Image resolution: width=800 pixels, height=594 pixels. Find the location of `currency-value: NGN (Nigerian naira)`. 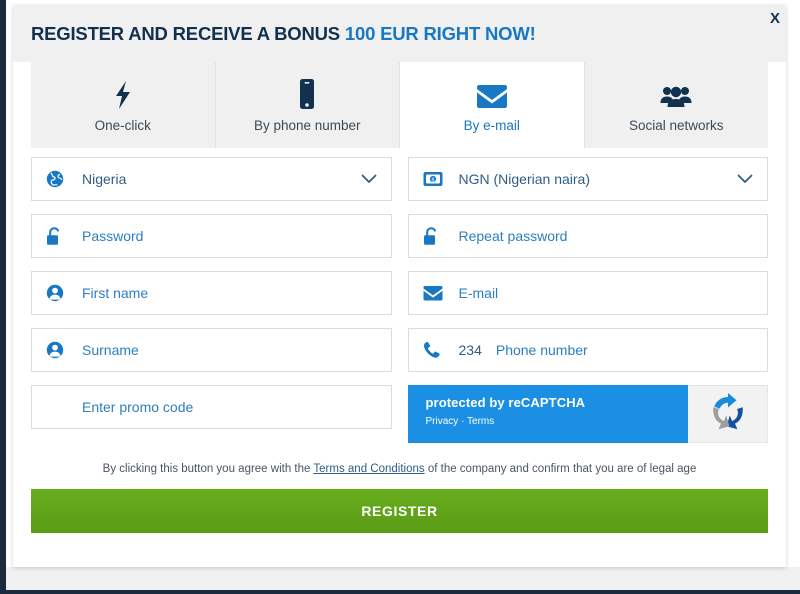

currency-value: NGN (Nigerian naira) is located at coordinates (524, 179).